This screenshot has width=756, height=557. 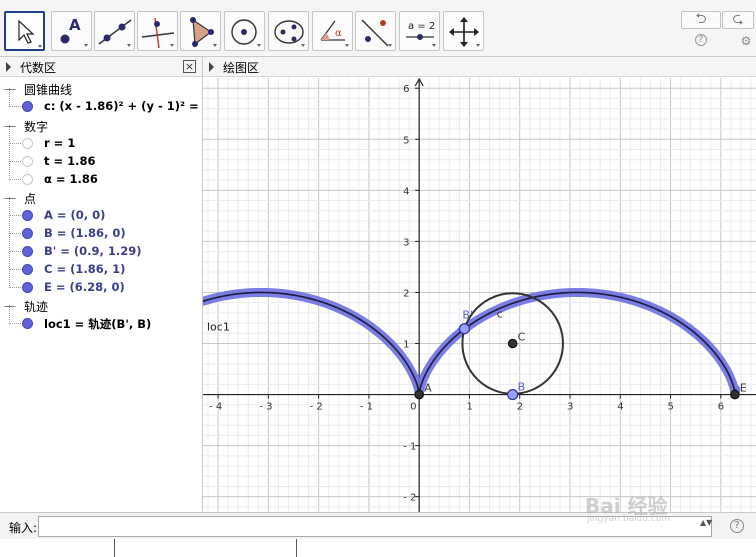 I want to click on ellipse-icon, so click(x=289, y=33).